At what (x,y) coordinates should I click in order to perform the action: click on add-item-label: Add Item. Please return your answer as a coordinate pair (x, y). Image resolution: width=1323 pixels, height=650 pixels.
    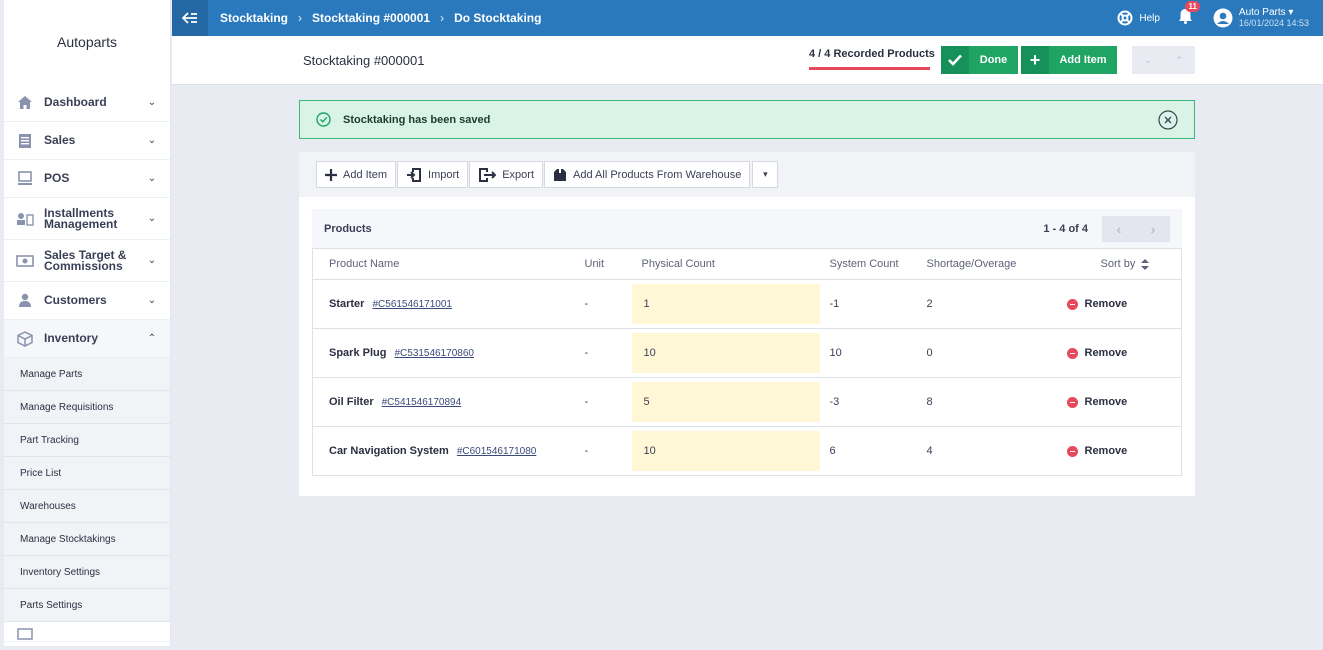
    Looking at the image, I should click on (1083, 60).